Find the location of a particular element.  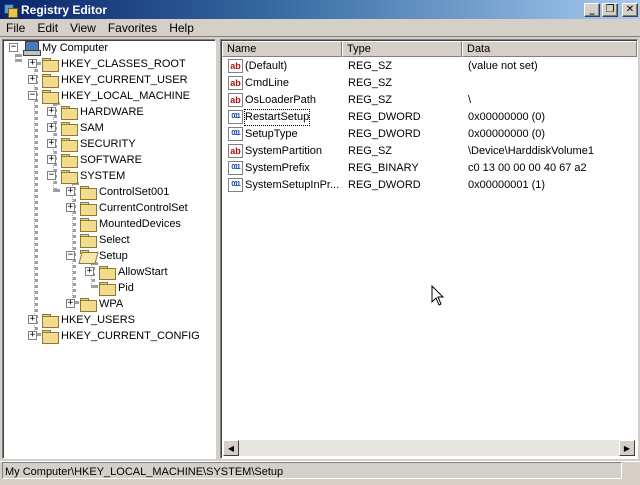

close-button: ✕ is located at coordinates (630, 9).